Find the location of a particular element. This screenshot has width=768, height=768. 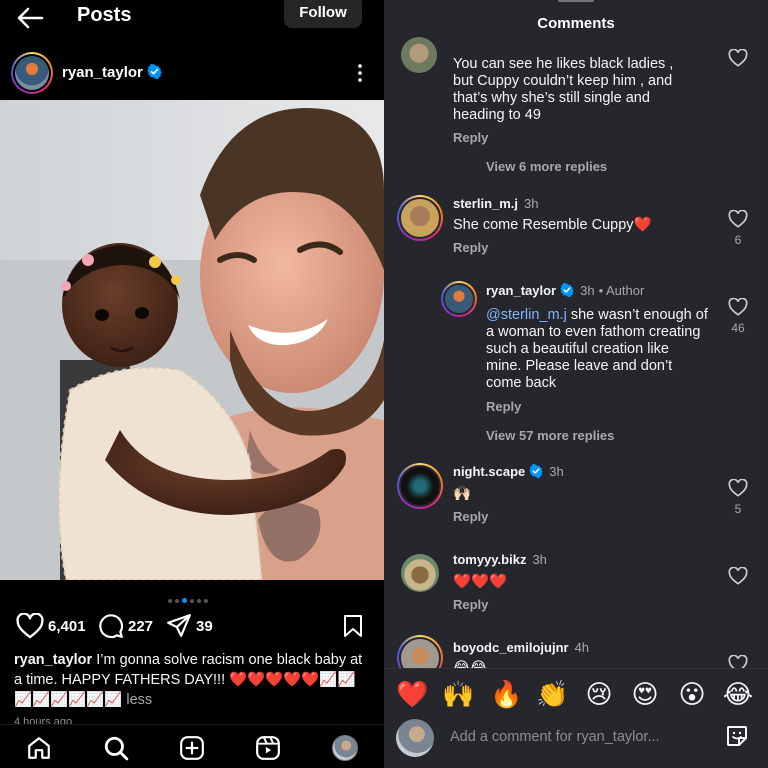

comment-username: night.scape 3h is located at coordinates (508, 471).